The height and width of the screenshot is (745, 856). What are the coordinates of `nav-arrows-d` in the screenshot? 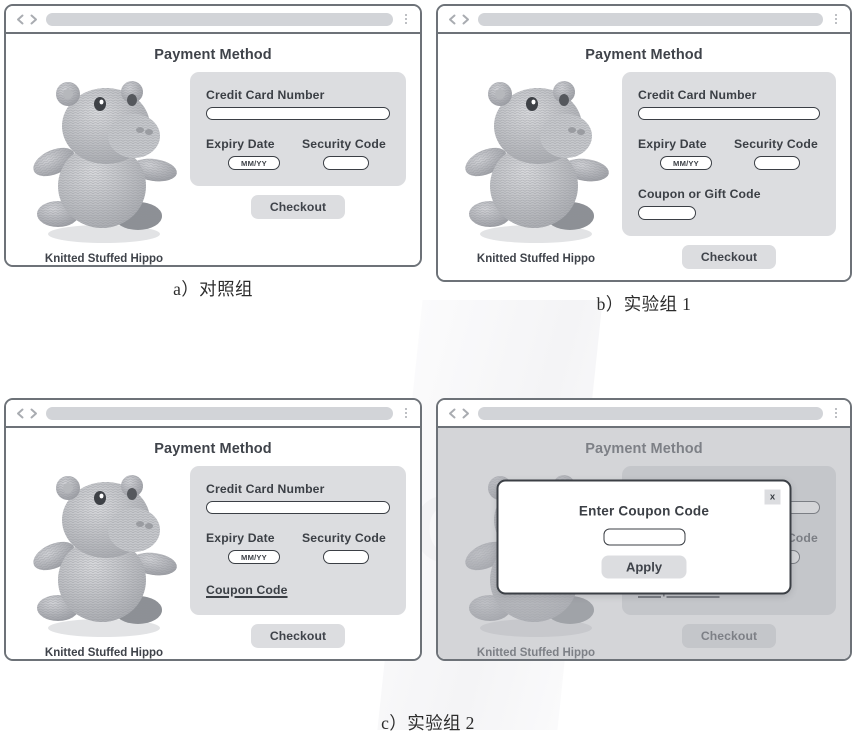 It's located at (459, 413).